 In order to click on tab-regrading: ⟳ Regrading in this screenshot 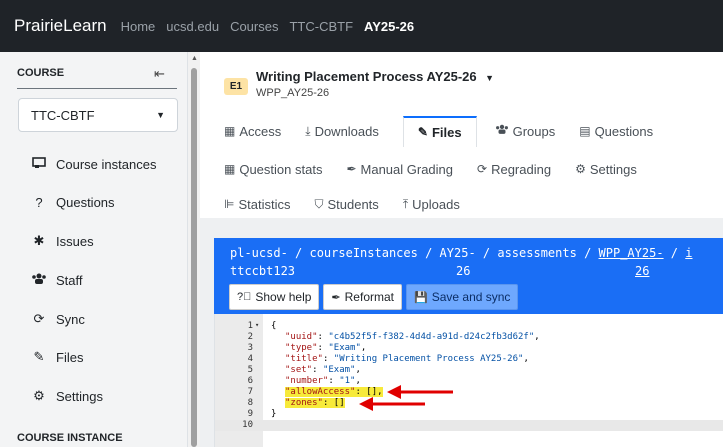, I will do `click(514, 169)`.